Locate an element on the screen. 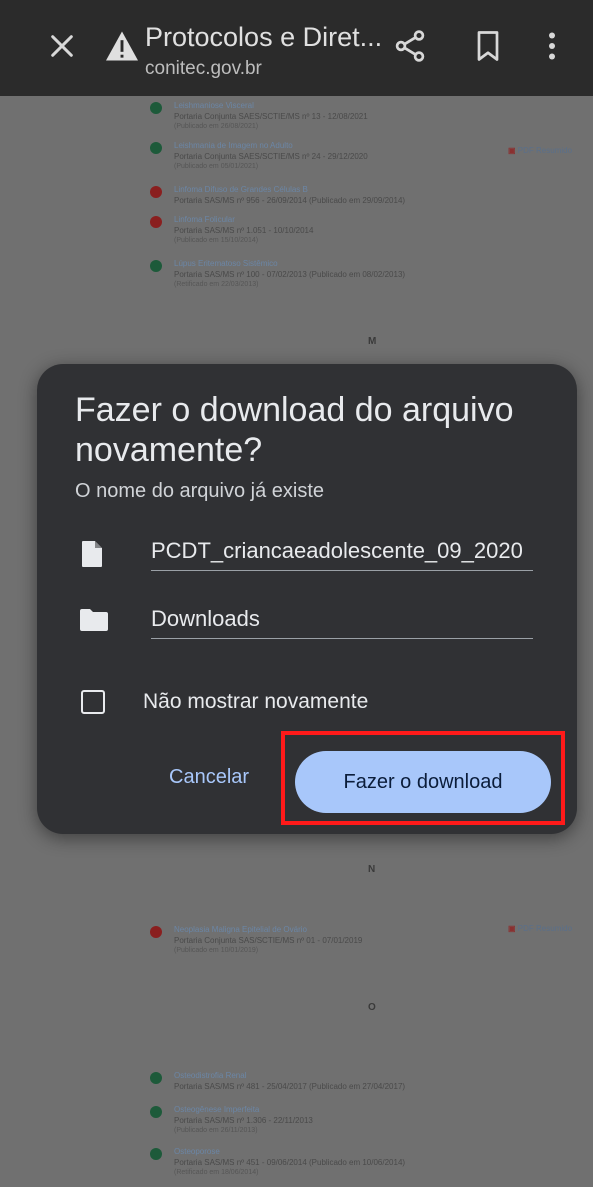  section-letter-n: N is located at coordinates (372, 869).